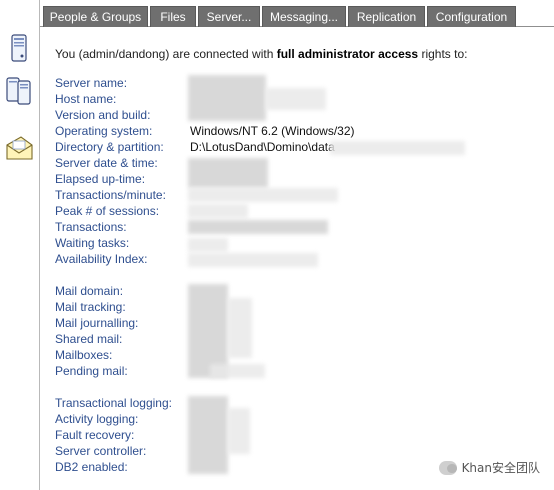 This screenshot has width=554, height=490. Describe the element at coordinates (84, 355) in the screenshot. I see `field-label: Mailboxes:` at that location.